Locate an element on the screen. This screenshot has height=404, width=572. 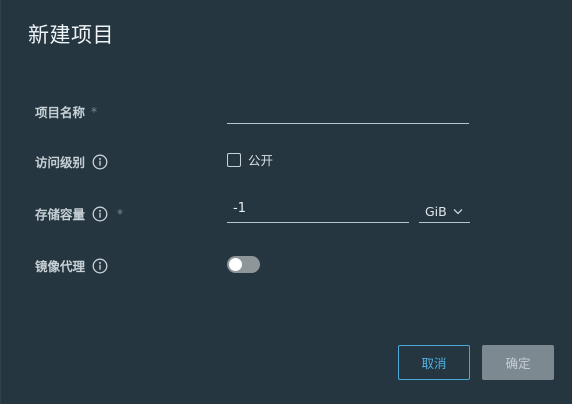
toggle-knob is located at coordinates (235, 264).